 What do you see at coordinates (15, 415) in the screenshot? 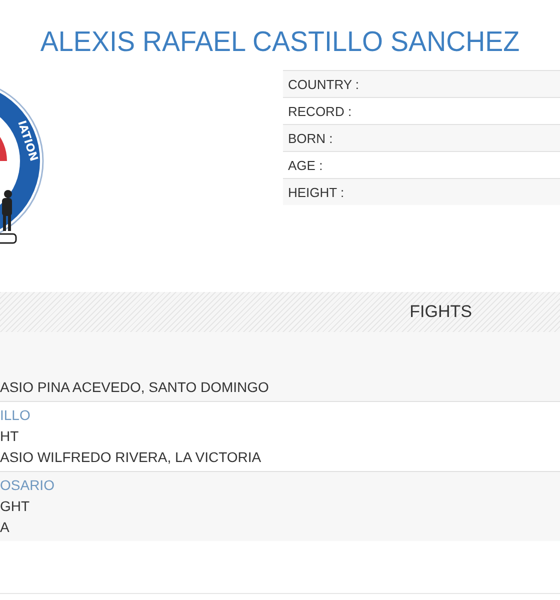
I see `opponent-name: ILLO` at bounding box center [15, 415].